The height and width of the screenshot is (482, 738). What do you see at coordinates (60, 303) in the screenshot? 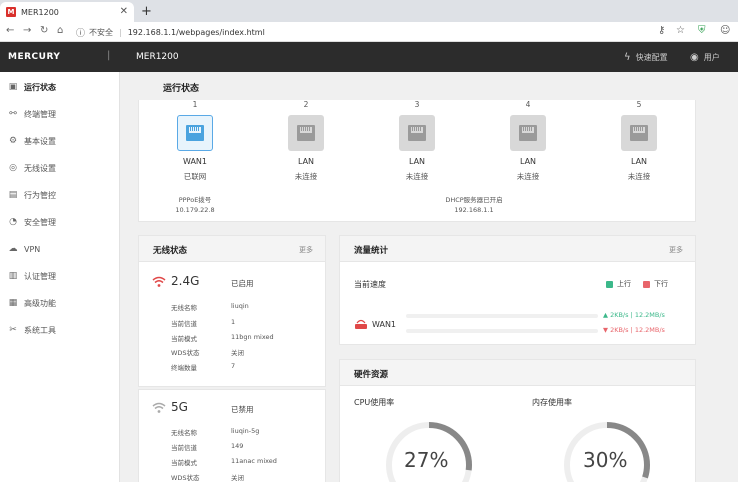
I see `sidebar-item-advanced: ▦ 高级功能` at bounding box center [60, 303].